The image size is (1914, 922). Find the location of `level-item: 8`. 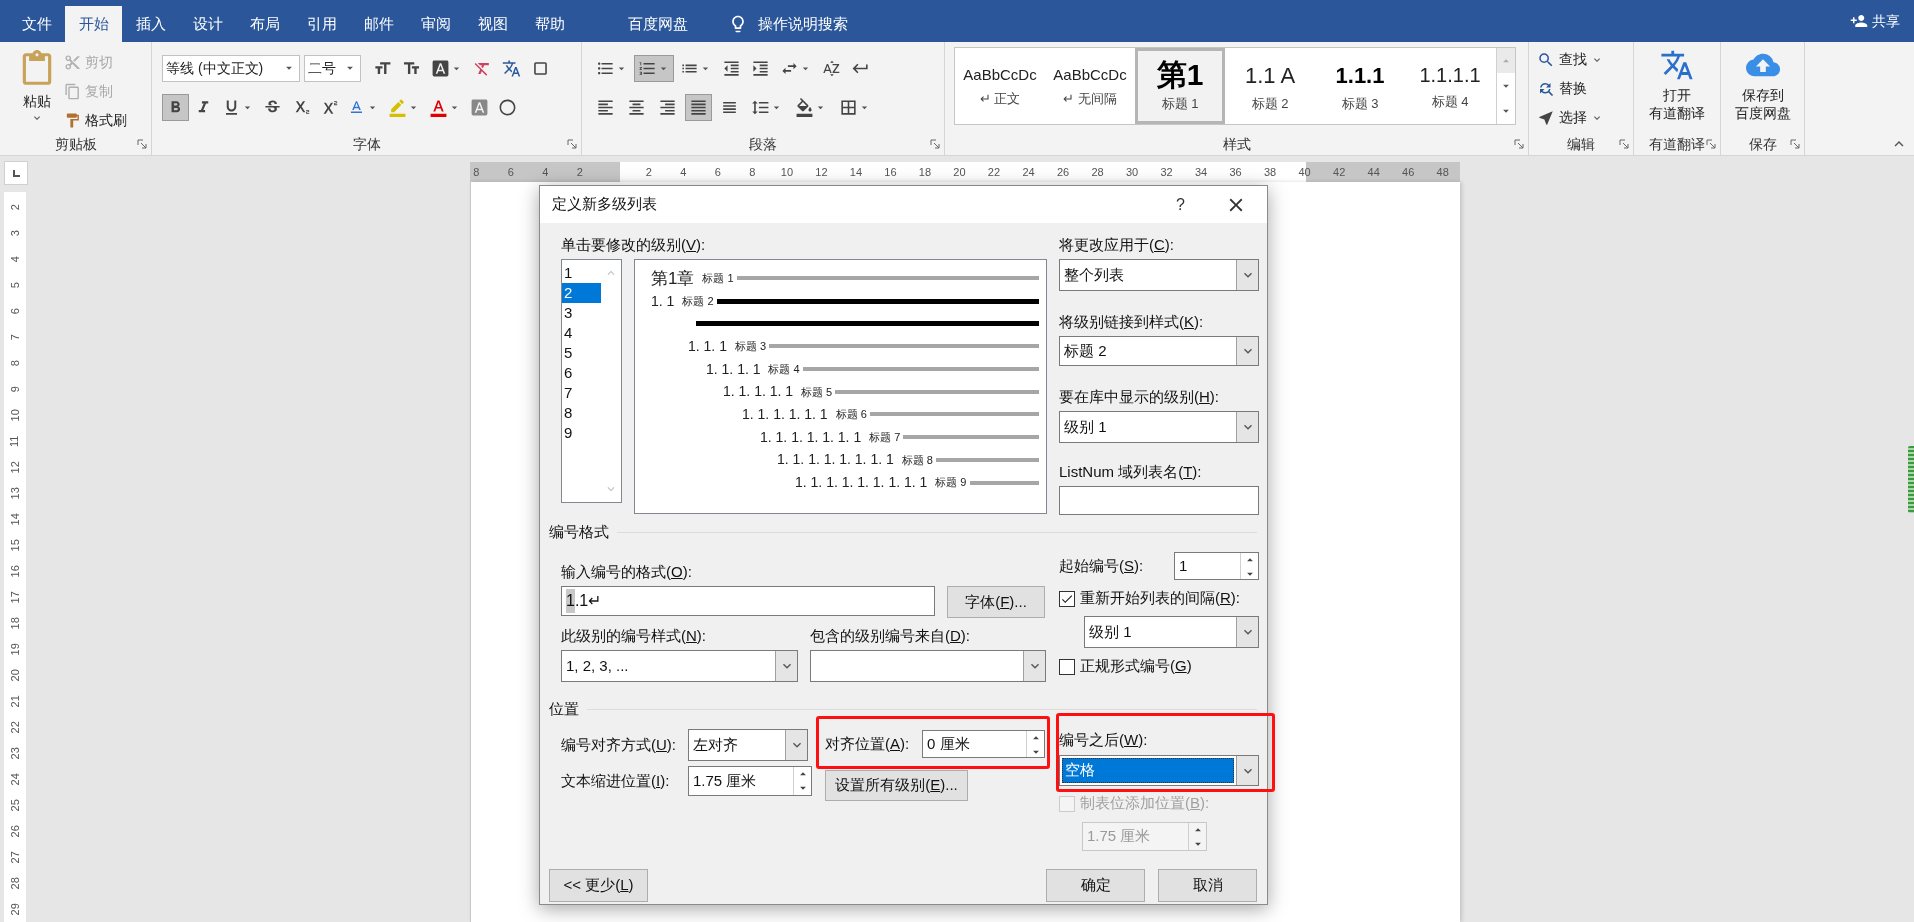

level-item: 8 is located at coordinates (581, 413).